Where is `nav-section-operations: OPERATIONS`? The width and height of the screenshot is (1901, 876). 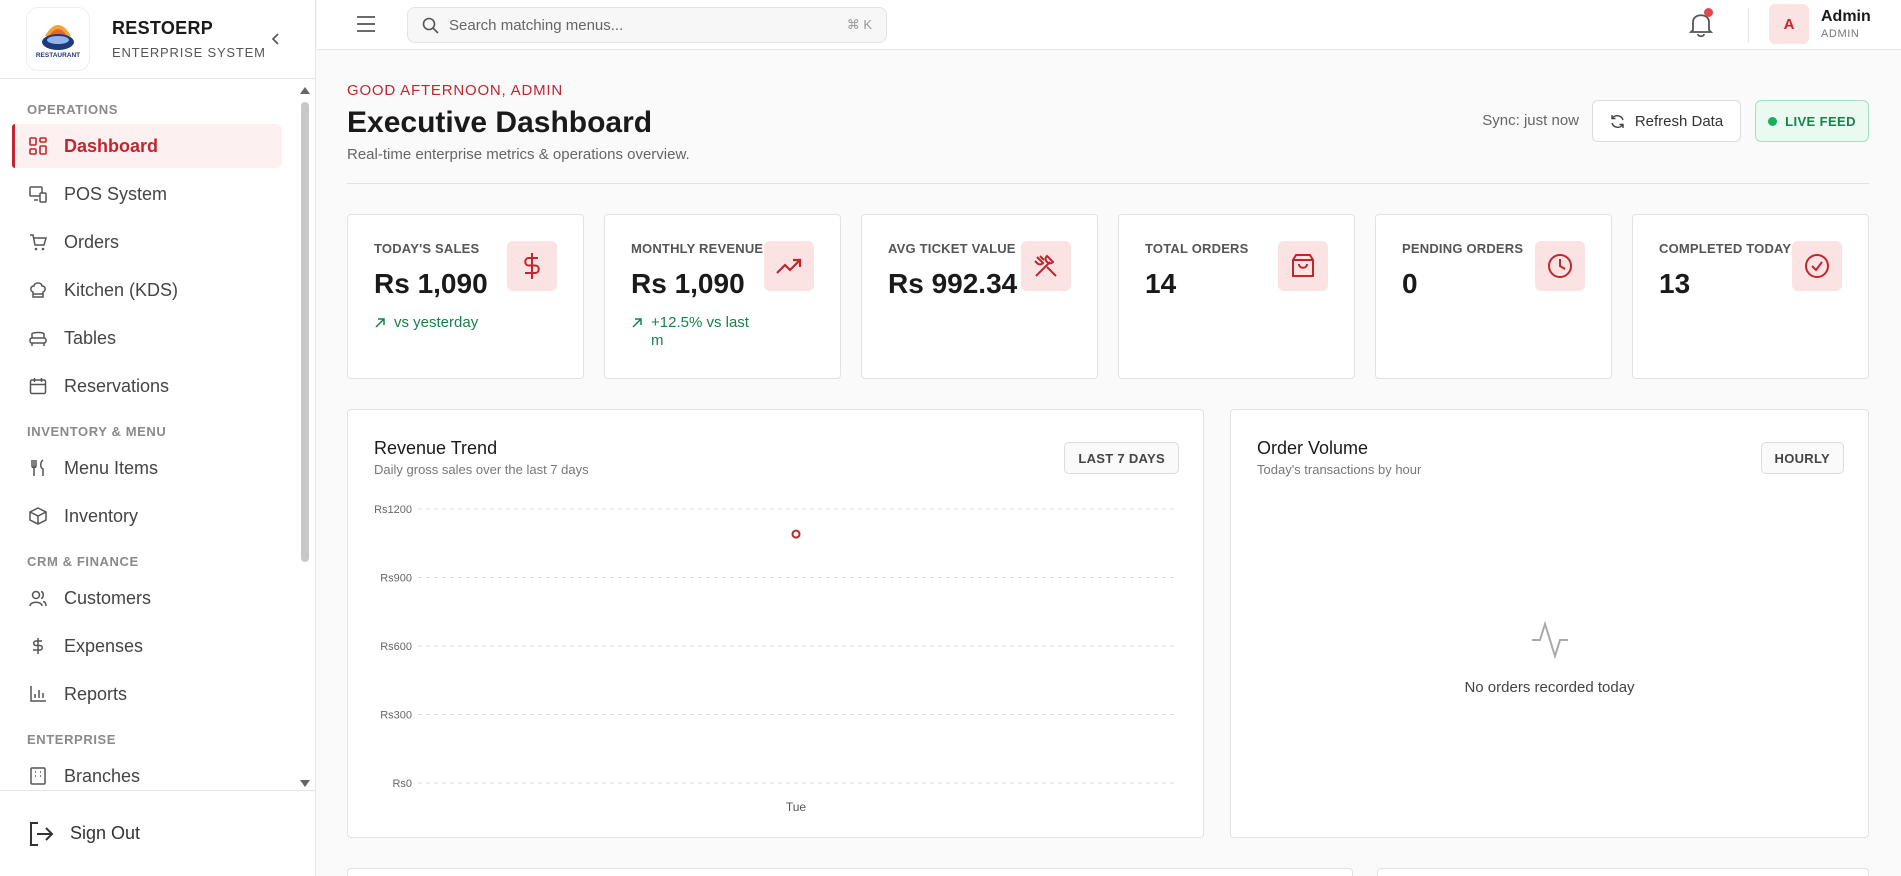 nav-section-operations: OPERATIONS is located at coordinates (72, 109).